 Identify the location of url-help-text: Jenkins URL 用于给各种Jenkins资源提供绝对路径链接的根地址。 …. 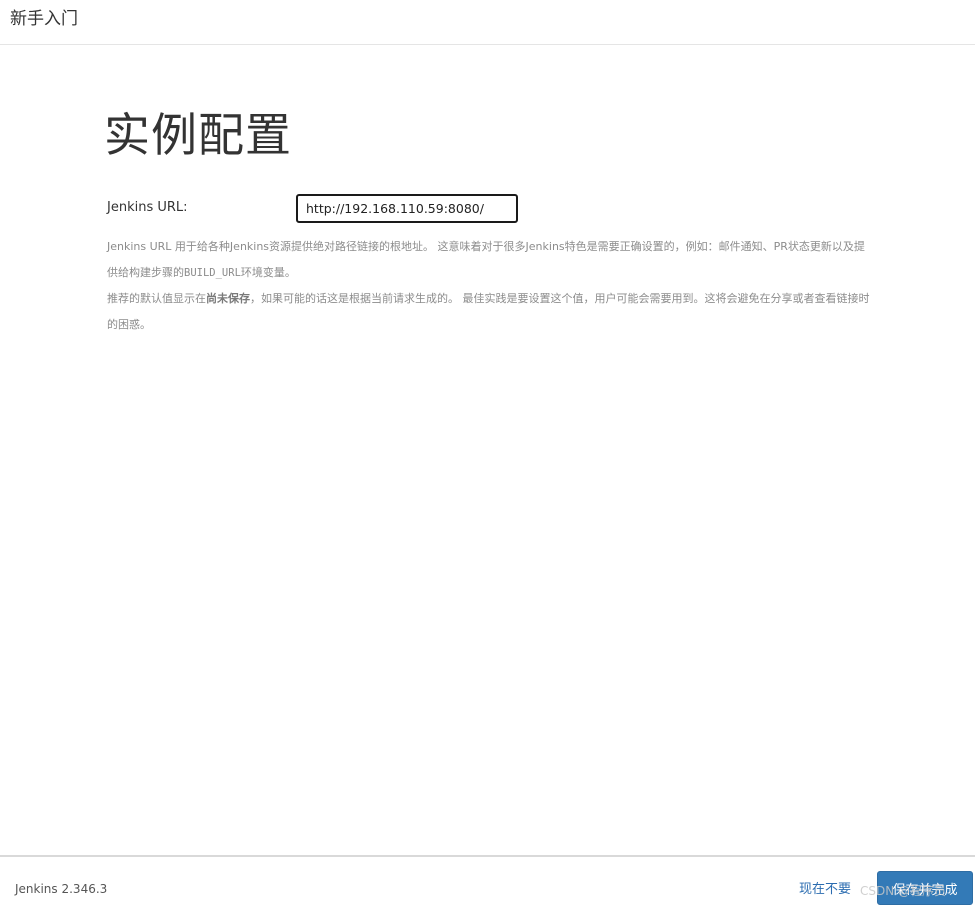
(489, 286).